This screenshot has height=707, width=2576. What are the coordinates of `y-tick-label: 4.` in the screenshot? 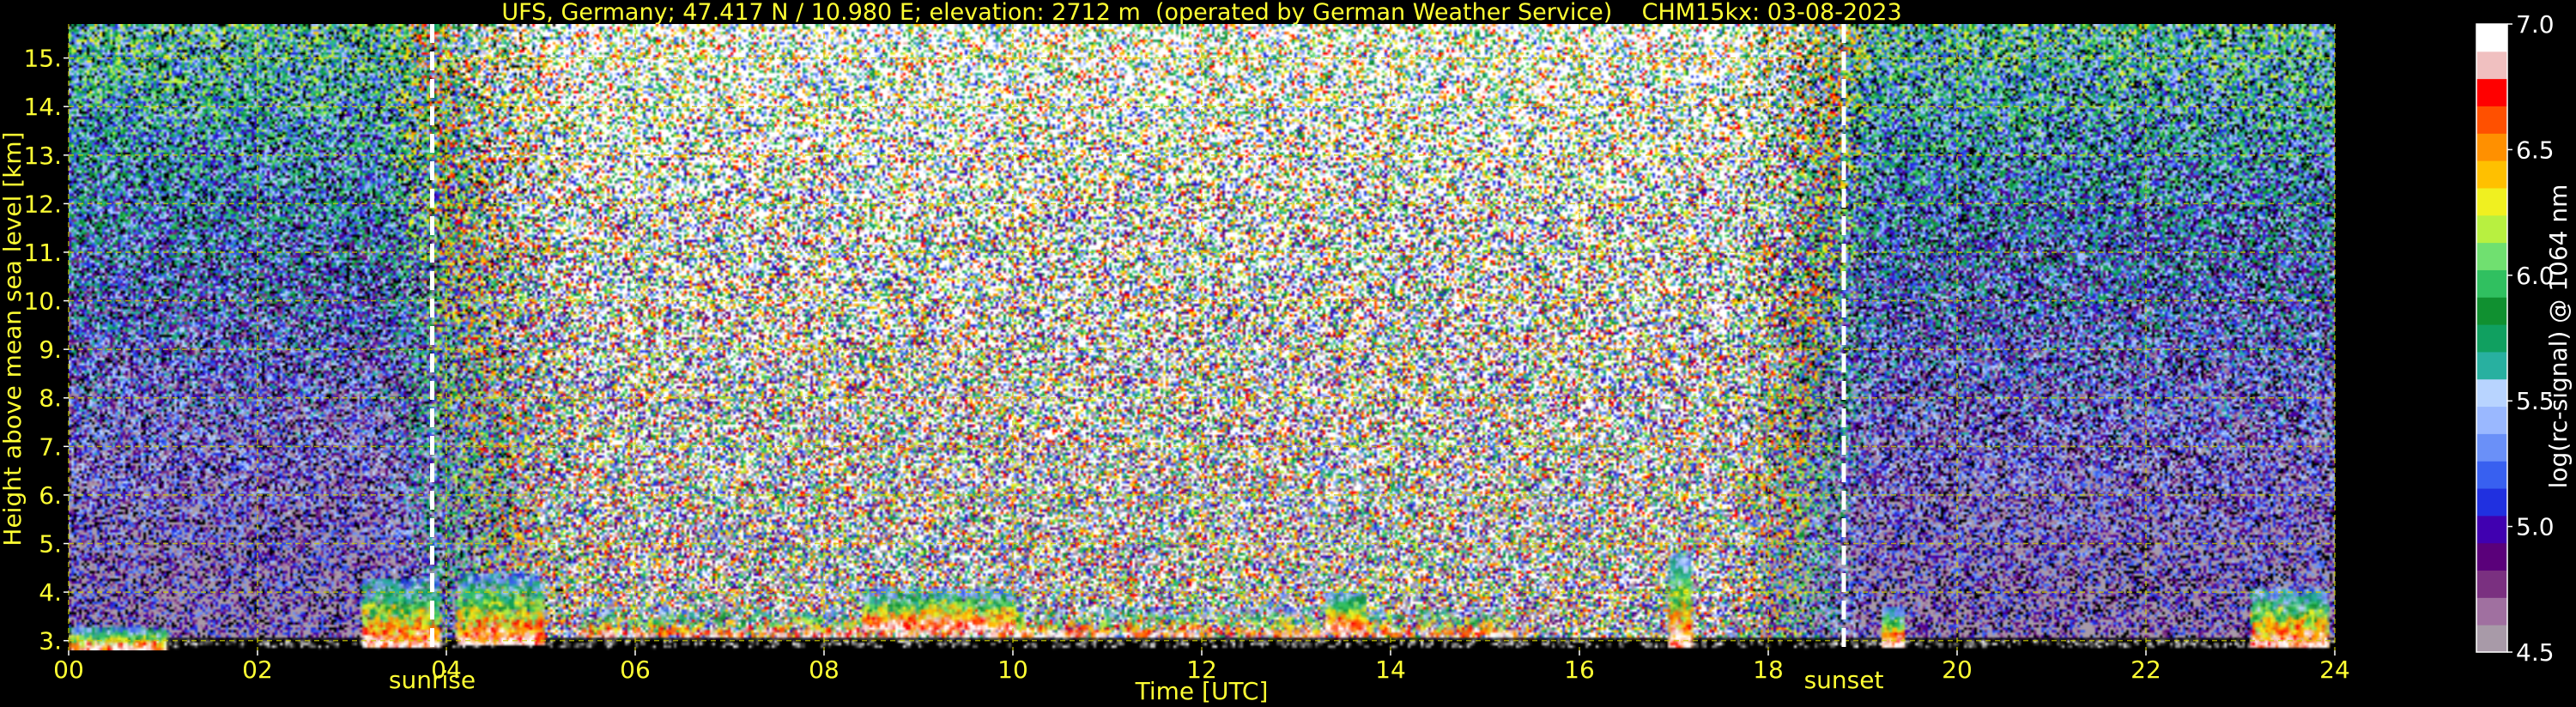 It's located at (50, 593).